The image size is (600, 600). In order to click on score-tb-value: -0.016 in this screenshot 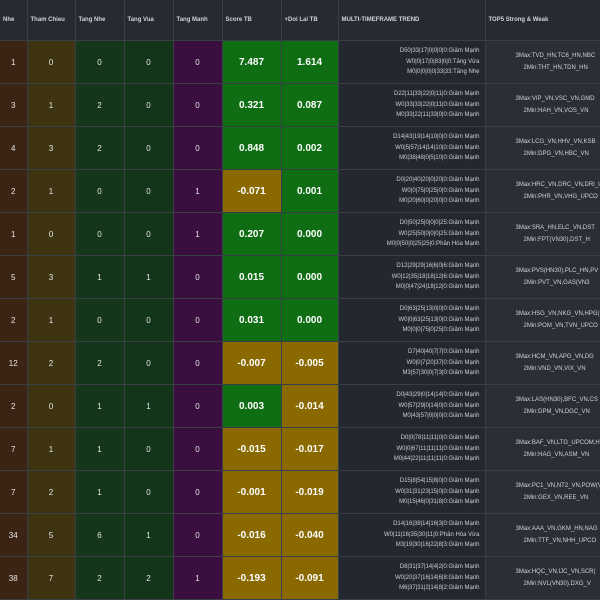, I will do `click(252, 535)`.